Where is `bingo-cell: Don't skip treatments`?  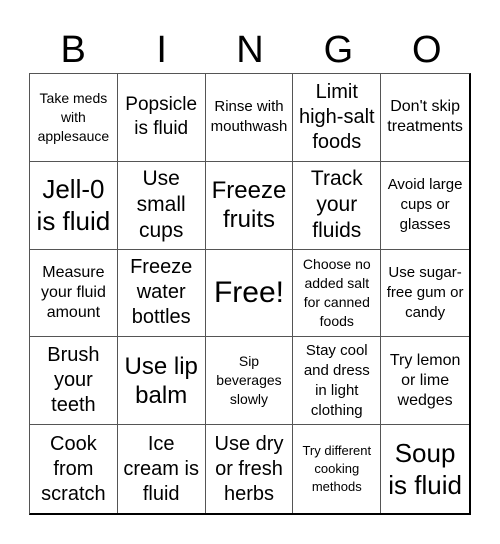 bingo-cell: Don't skip treatments is located at coordinates (425, 118).